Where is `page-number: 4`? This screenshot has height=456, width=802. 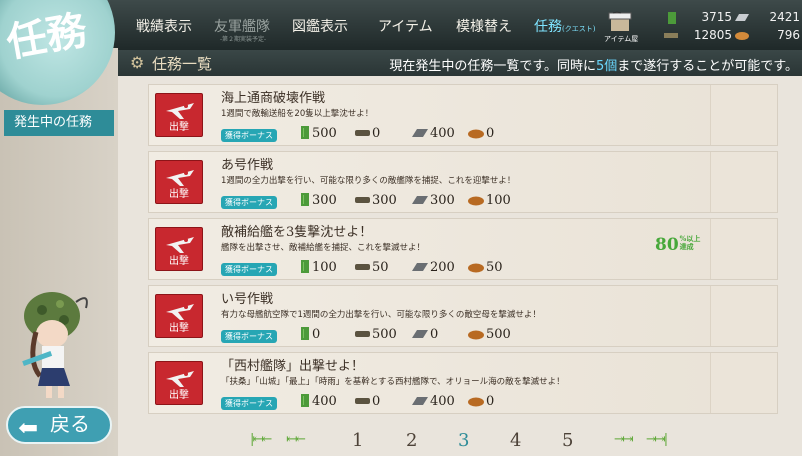
page-number: 4 is located at coordinates (515, 440).